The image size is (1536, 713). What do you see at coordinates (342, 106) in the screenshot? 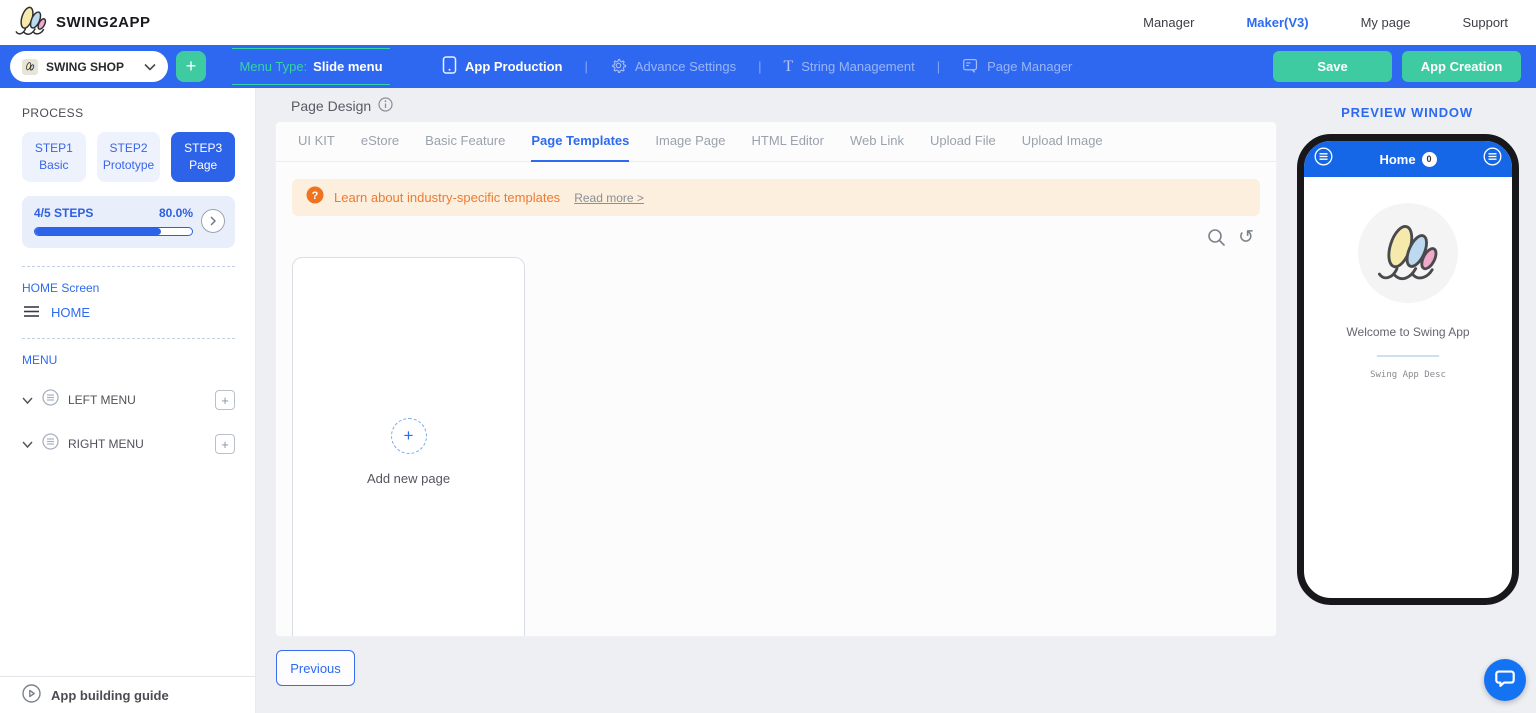
I see `page-title: Page Design` at bounding box center [342, 106].